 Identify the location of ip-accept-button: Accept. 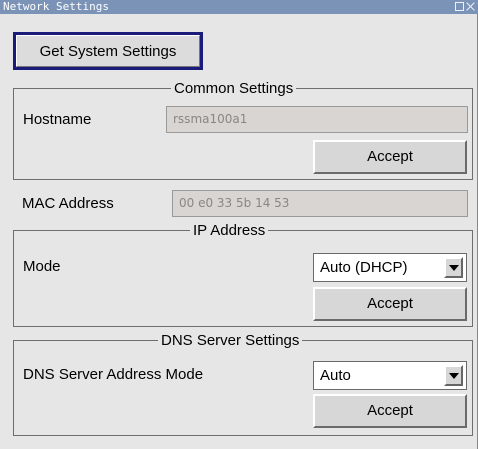
(390, 304).